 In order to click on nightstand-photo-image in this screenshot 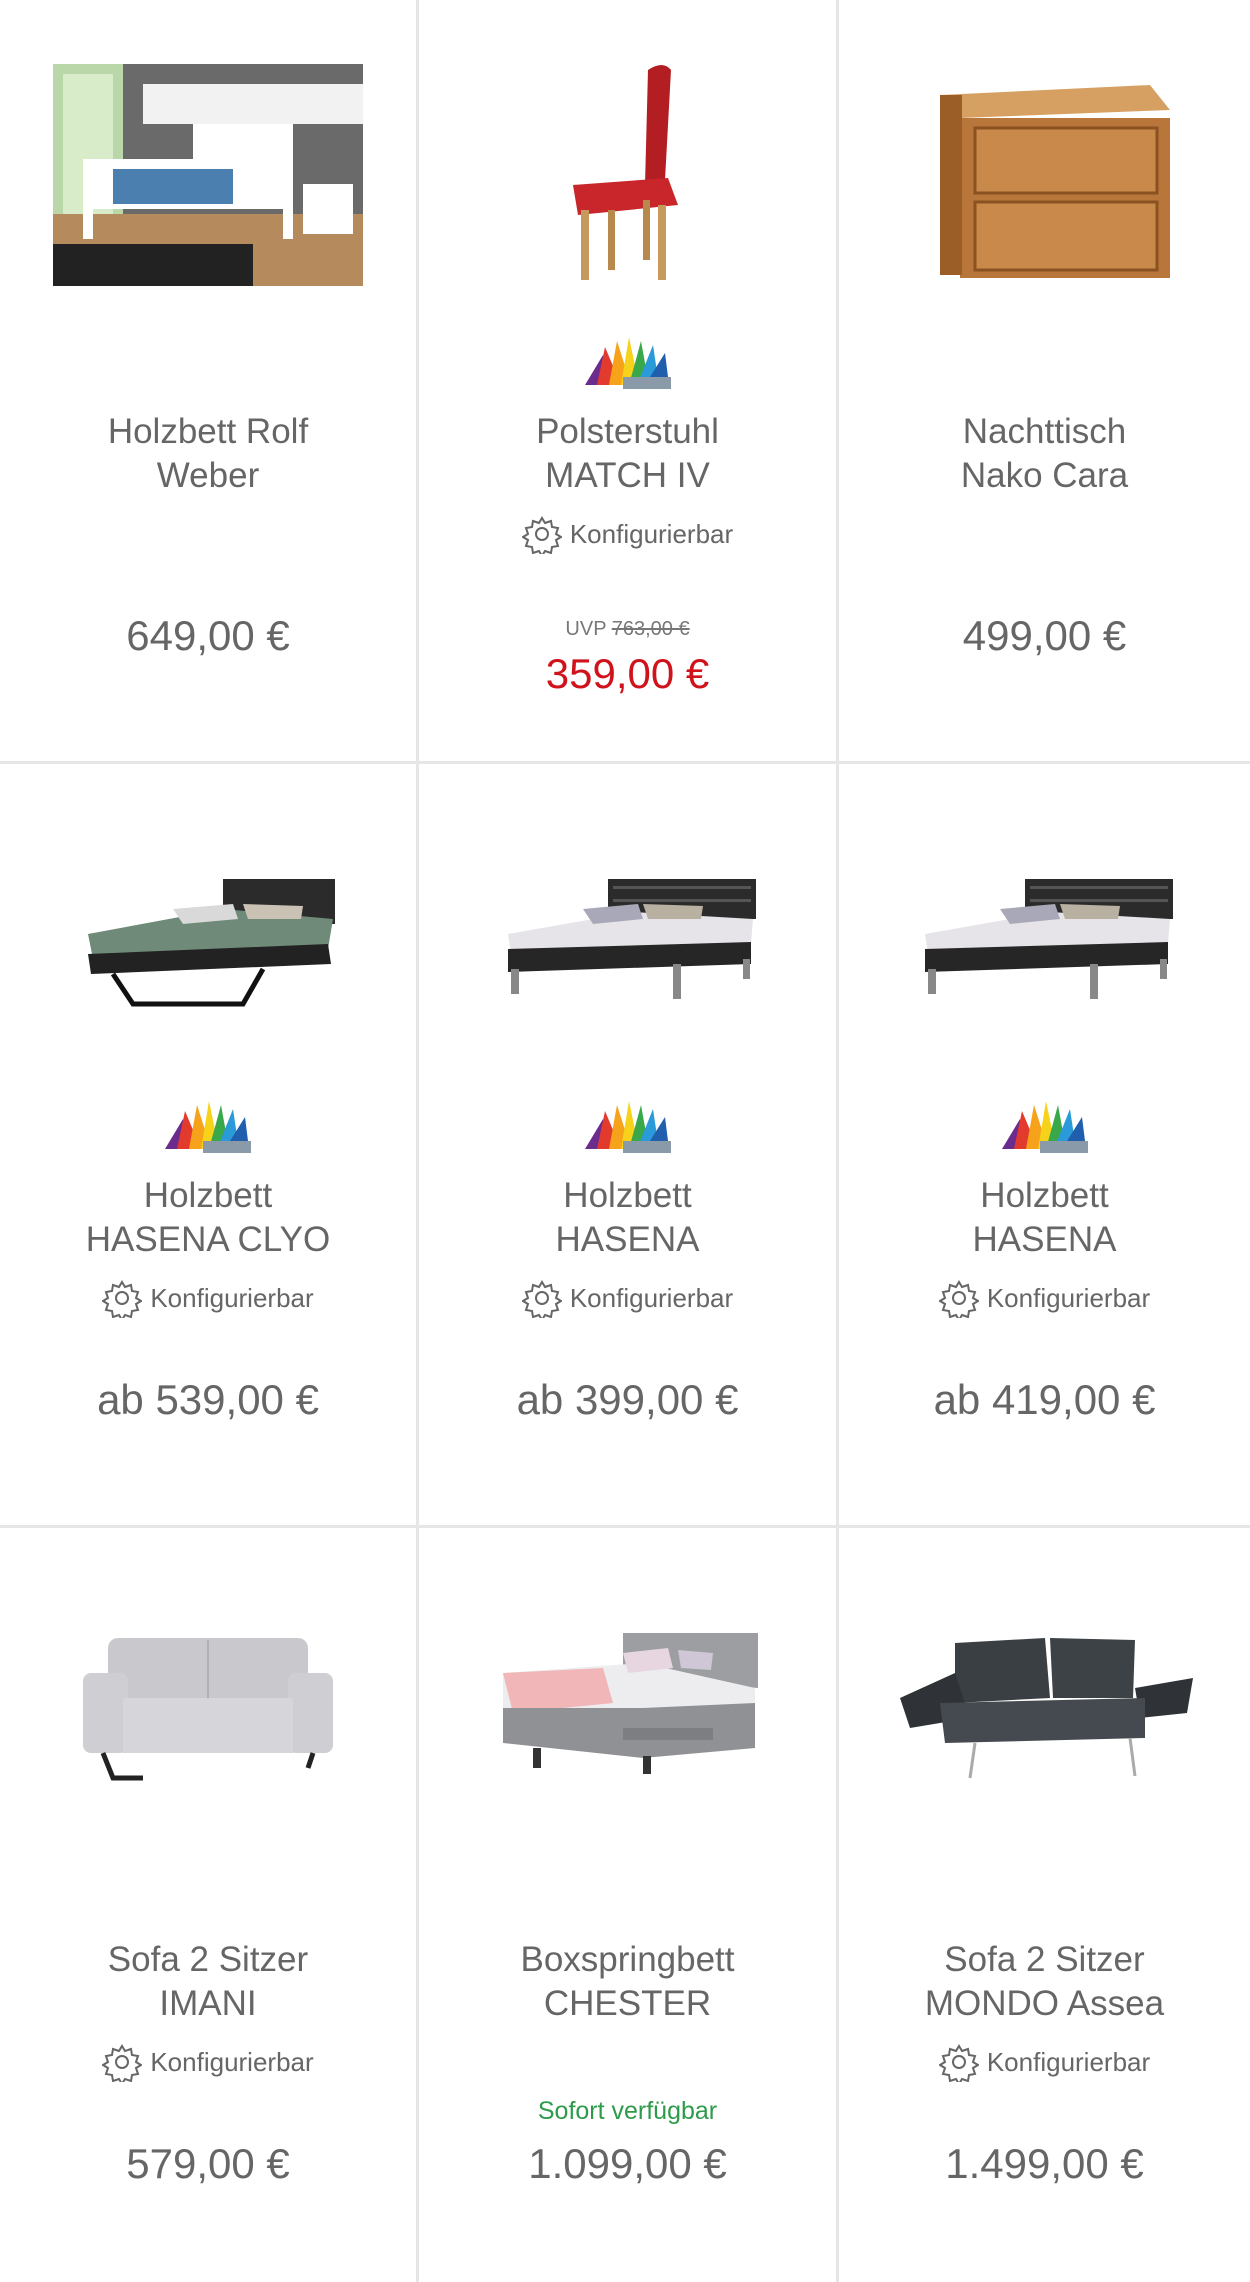, I will do `click(1054, 181)`.